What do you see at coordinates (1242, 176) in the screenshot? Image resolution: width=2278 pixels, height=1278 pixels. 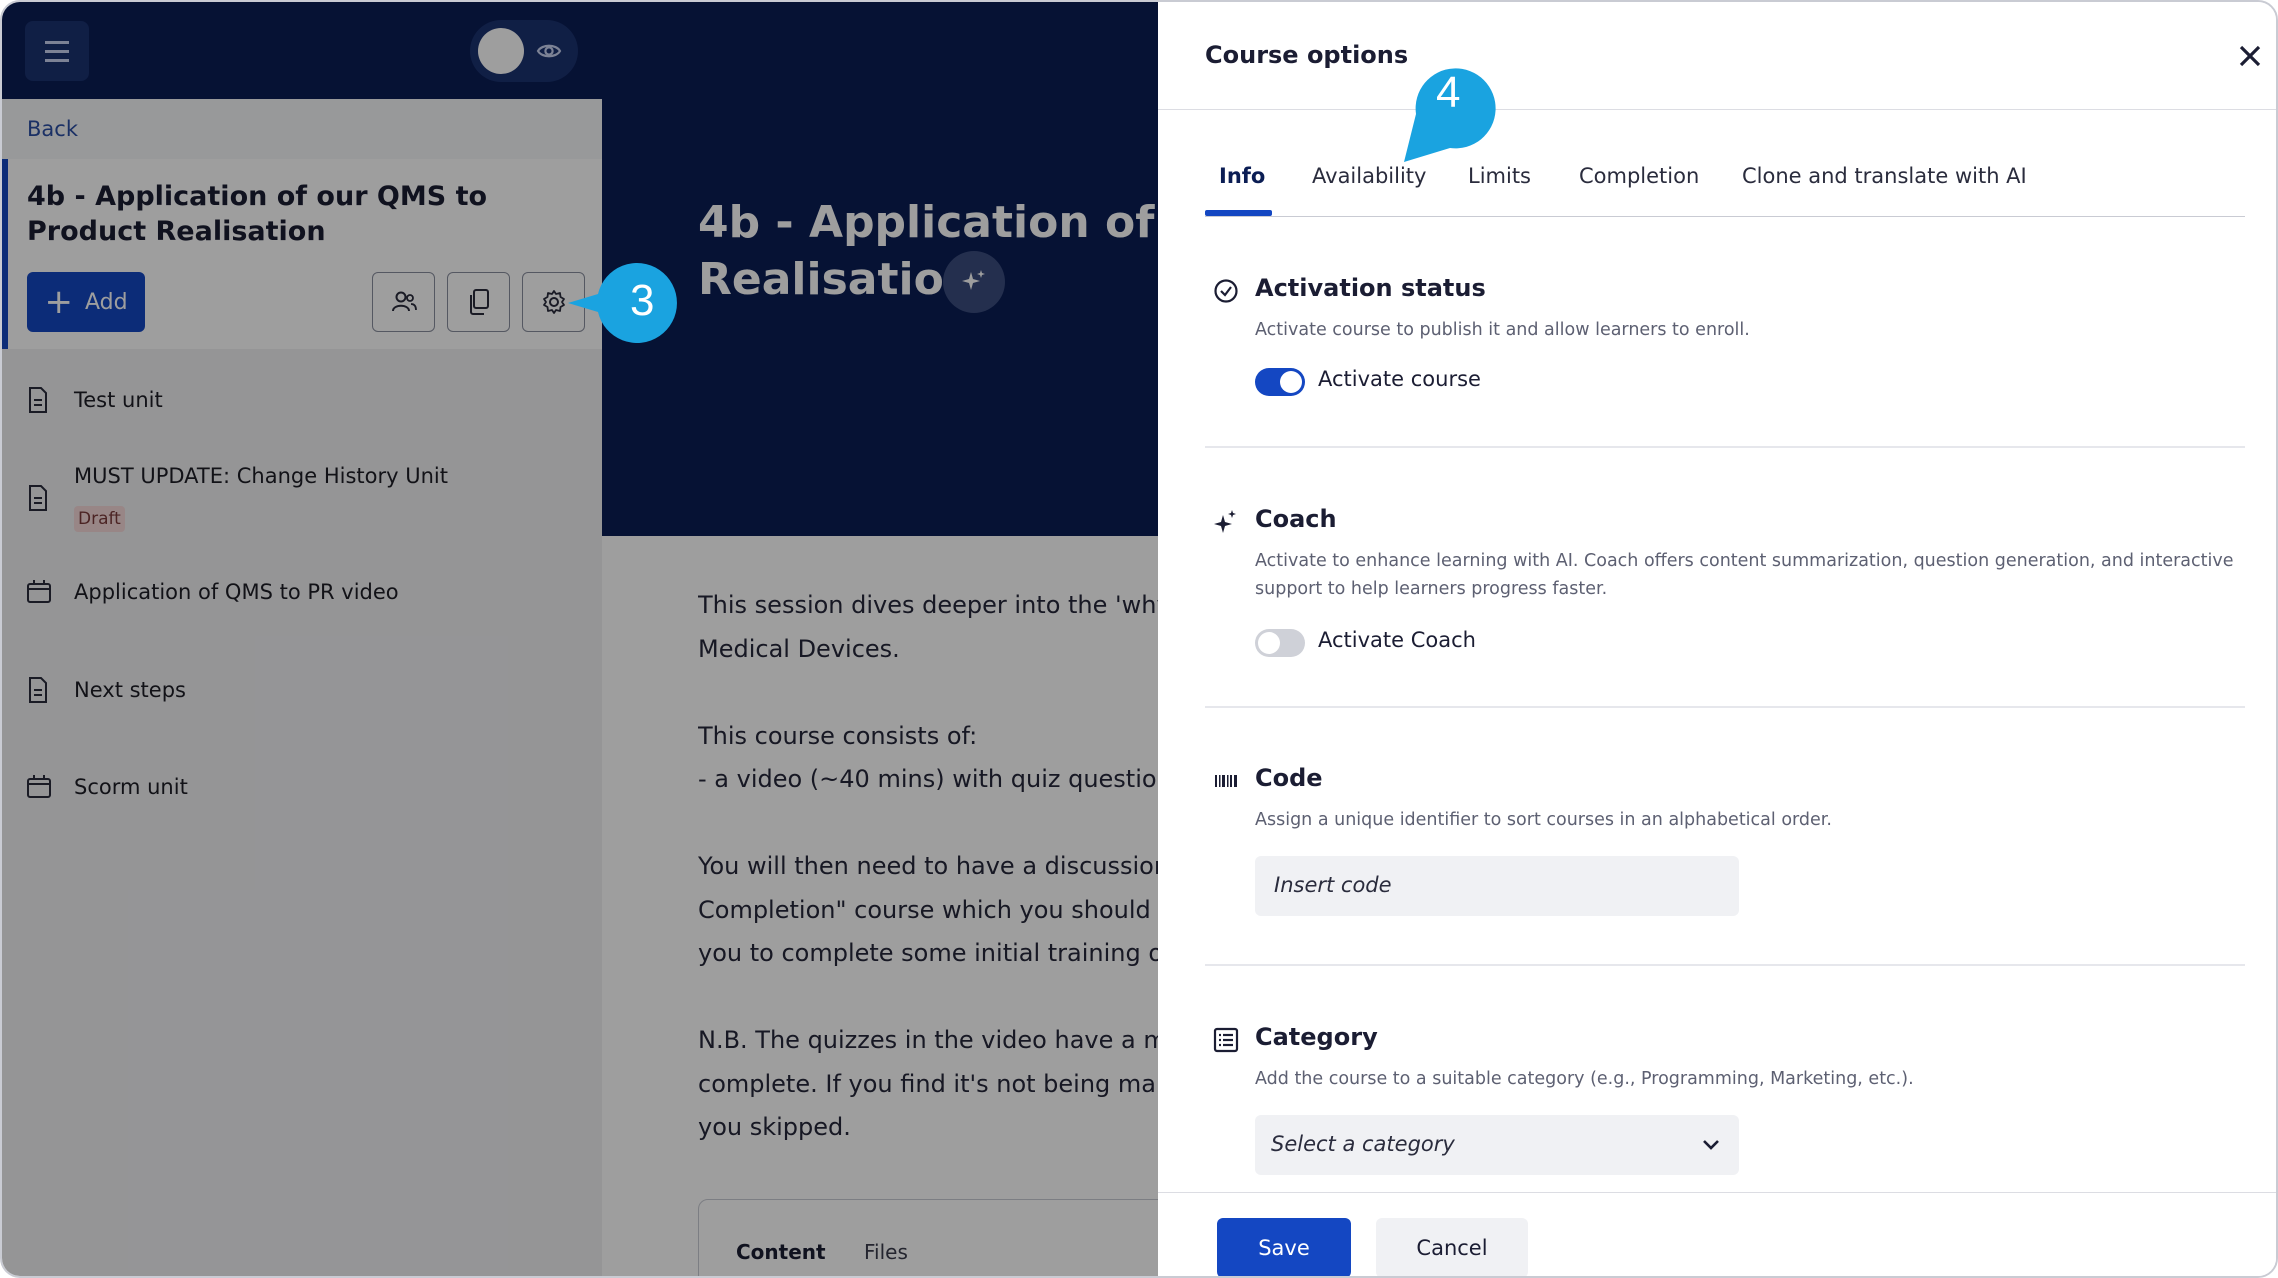 I see `tab-info: Info` at bounding box center [1242, 176].